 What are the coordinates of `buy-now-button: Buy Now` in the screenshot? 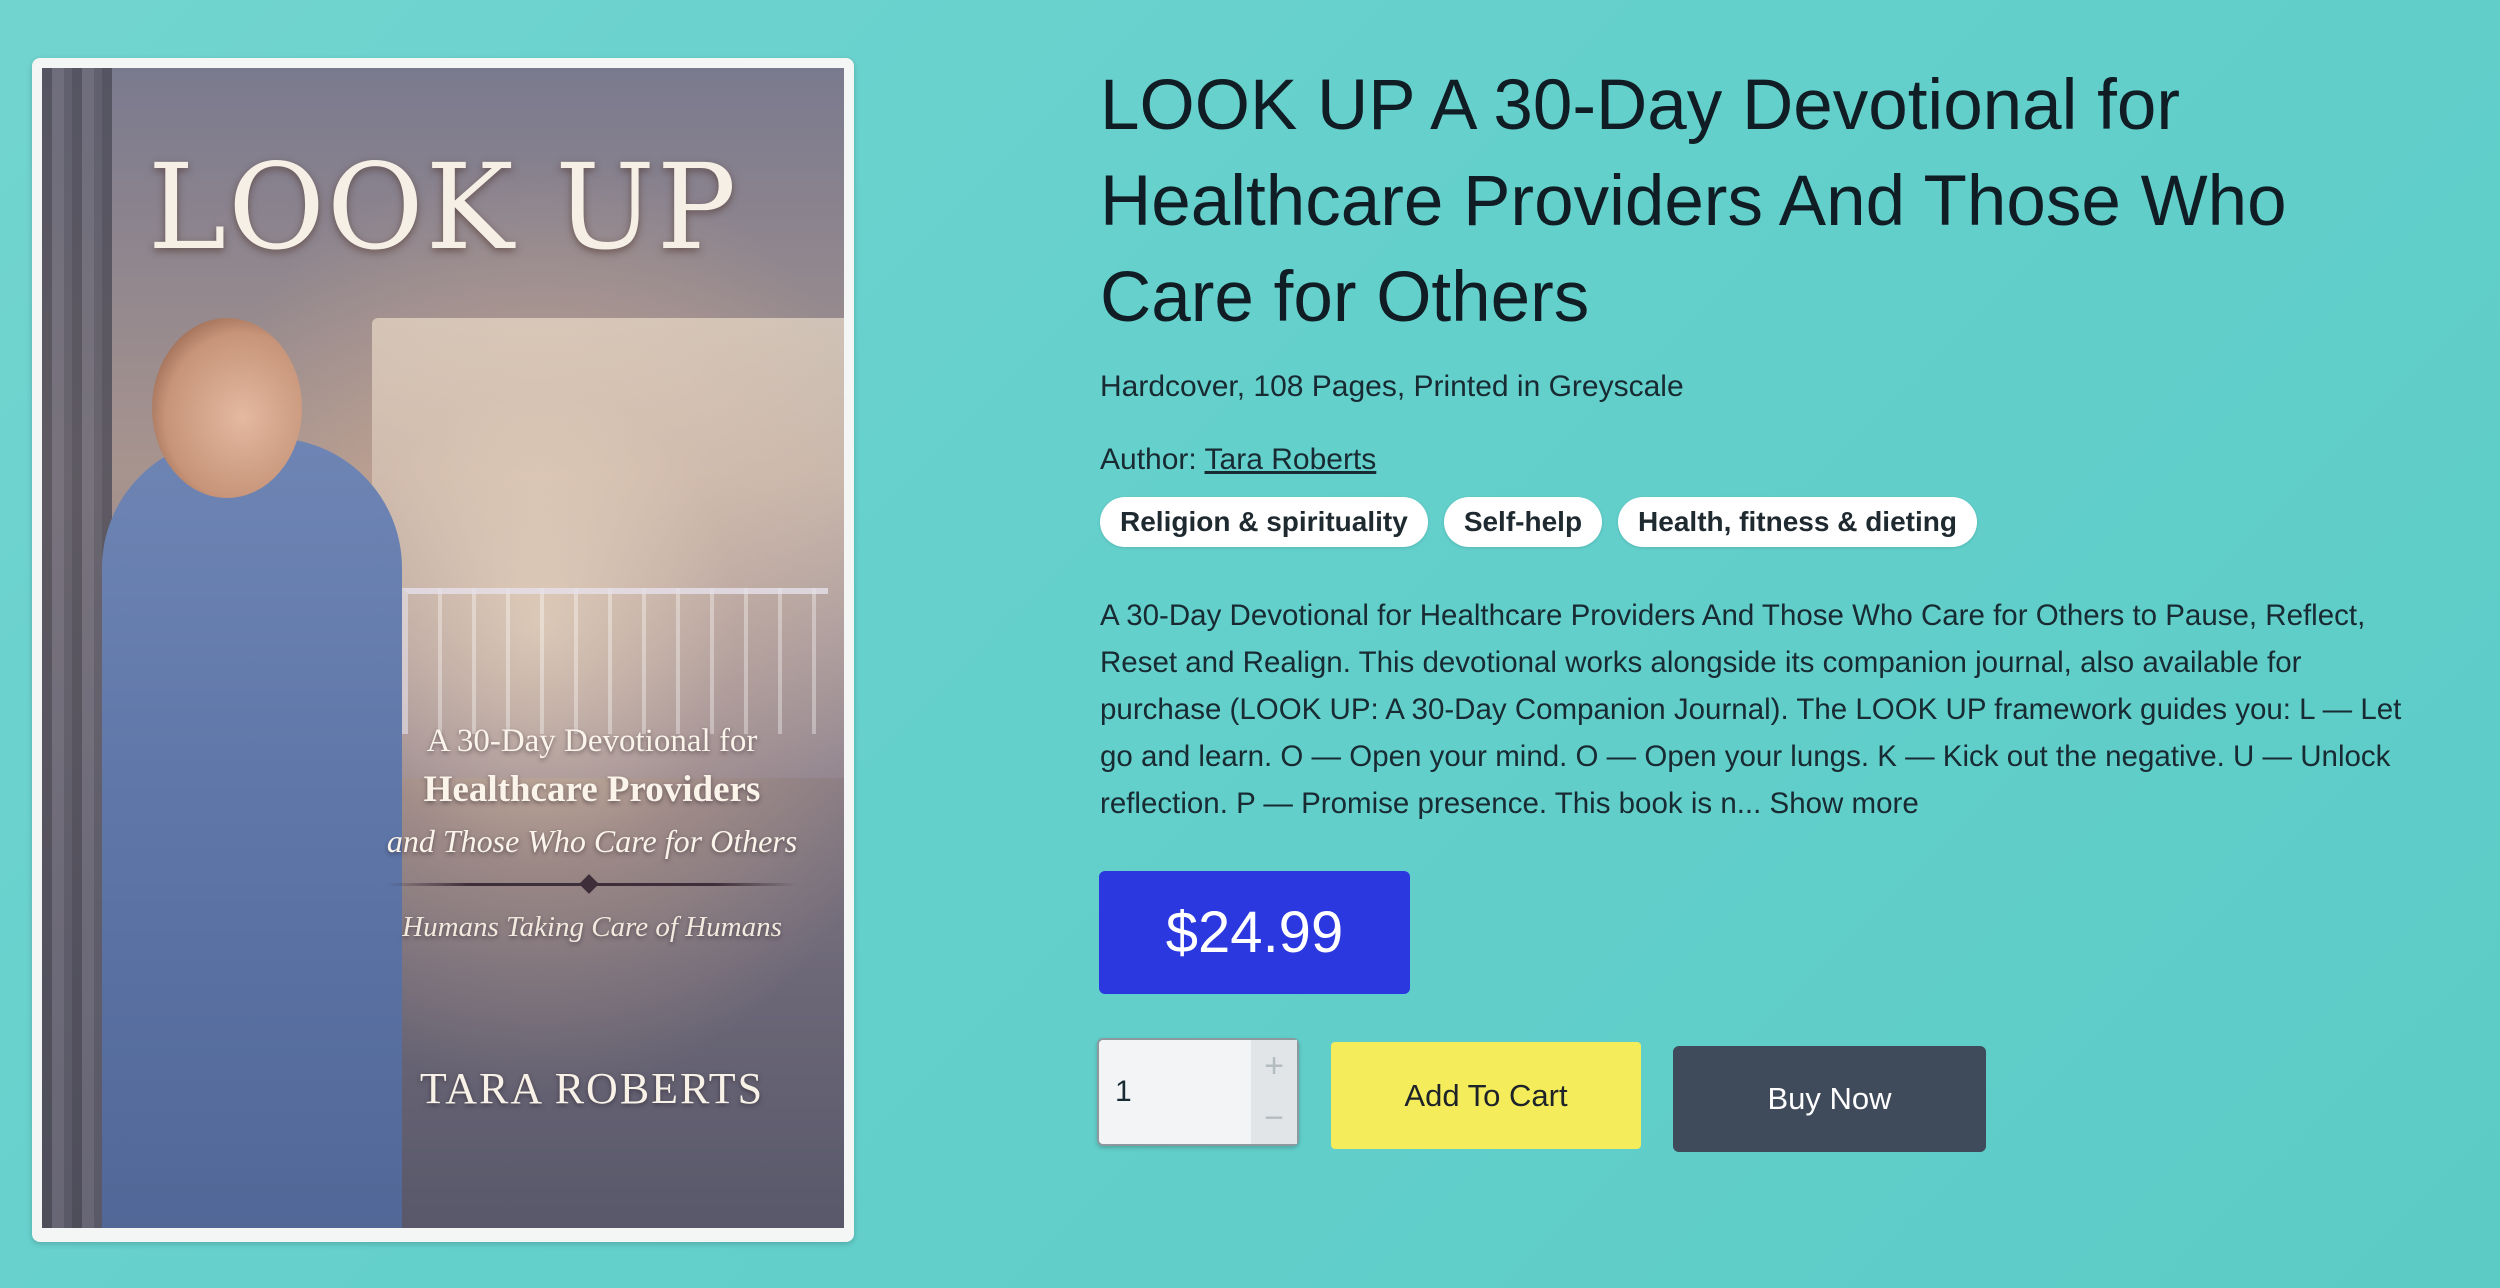 It's located at (1829, 1099).